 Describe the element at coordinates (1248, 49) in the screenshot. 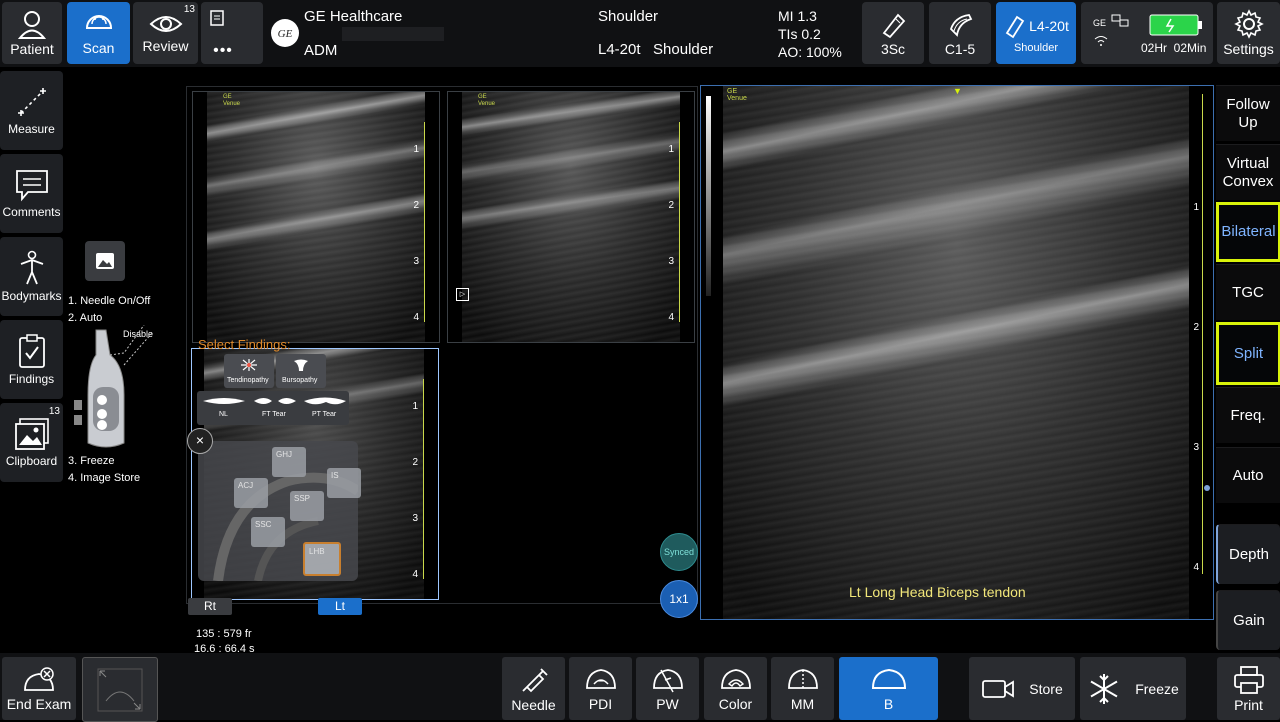

I see `settings-label: Settings` at that location.